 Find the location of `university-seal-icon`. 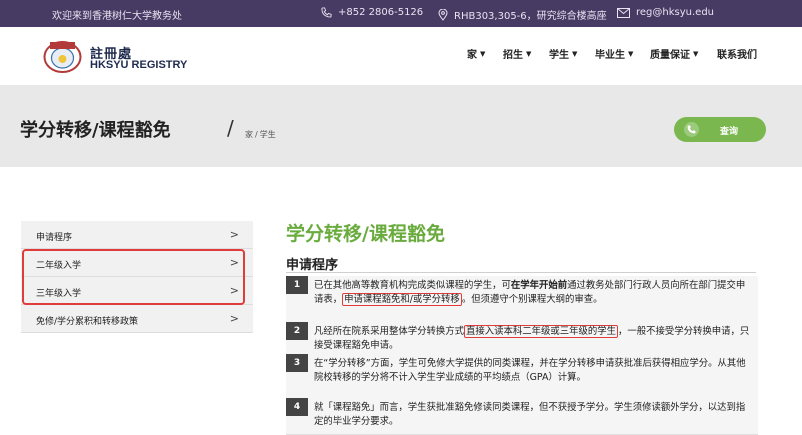

university-seal-icon is located at coordinates (62, 56).